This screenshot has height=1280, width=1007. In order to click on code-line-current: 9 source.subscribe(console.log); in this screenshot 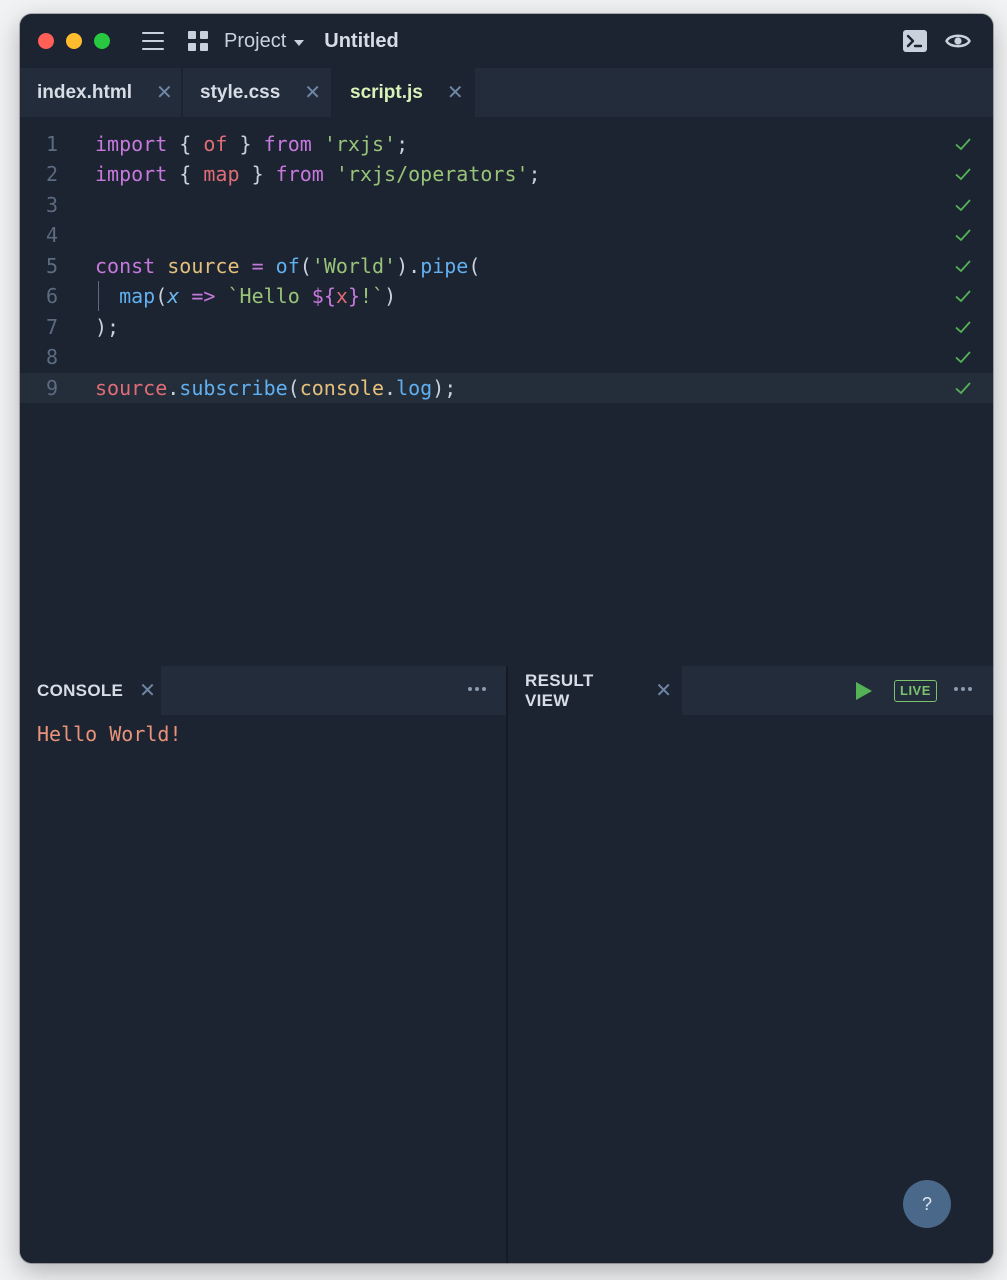, I will do `click(506, 388)`.